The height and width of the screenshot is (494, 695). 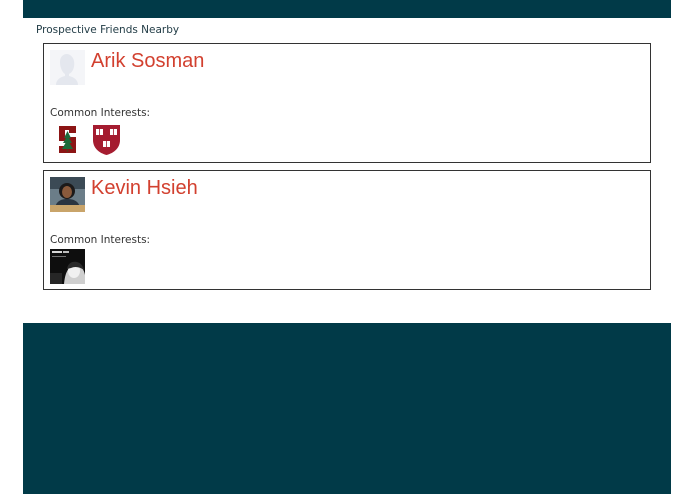 What do you see at coordinates (144, 188) in the screenshot?
I see `friend-name-link: Kevin Hsieh` at bounding box center [144, 188].